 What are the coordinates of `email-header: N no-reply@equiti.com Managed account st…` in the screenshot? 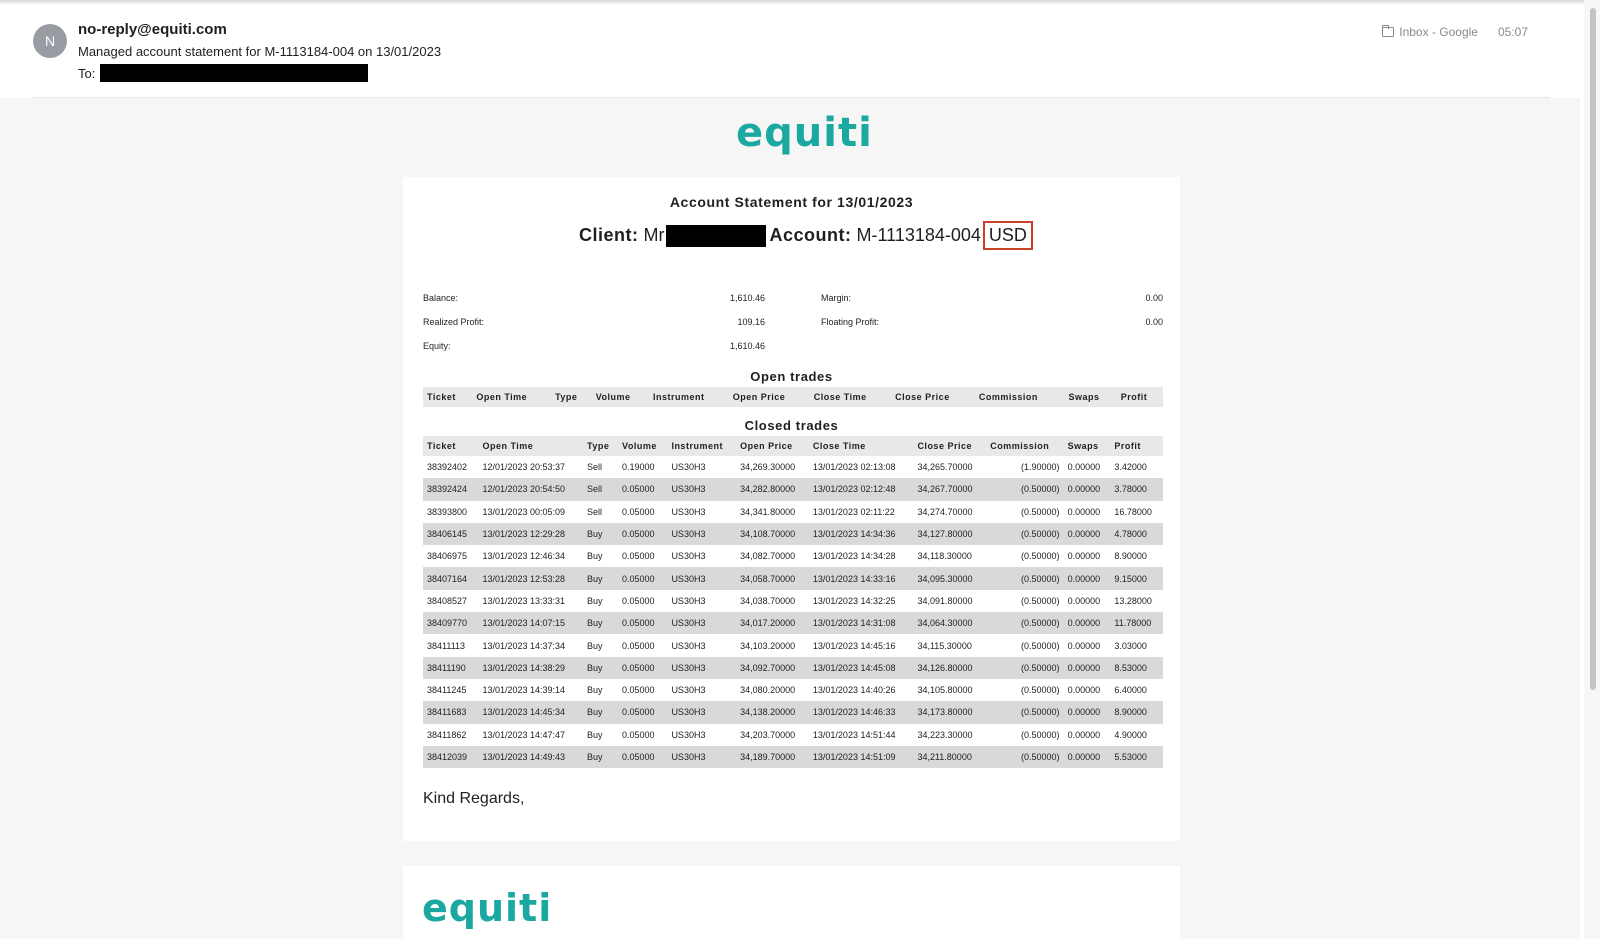 It's located at (790, 48).